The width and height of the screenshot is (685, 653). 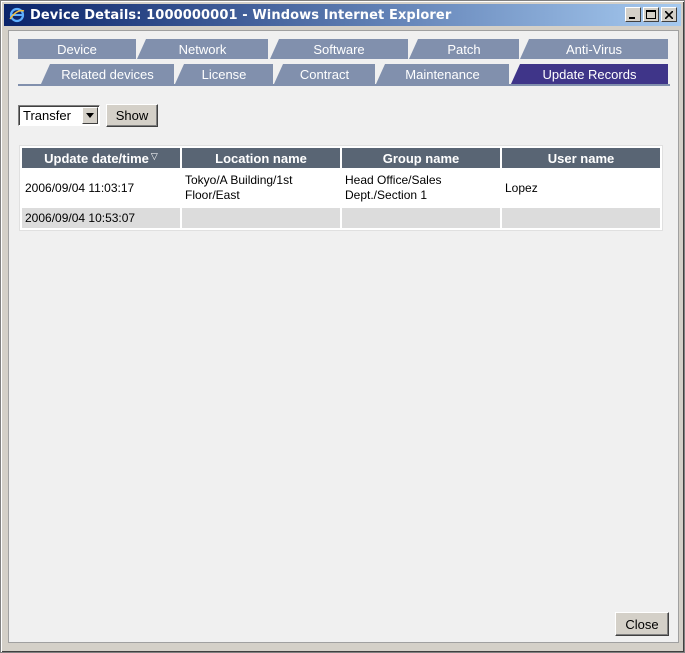 I want to click on cell-location, so click(x=261, y=218).